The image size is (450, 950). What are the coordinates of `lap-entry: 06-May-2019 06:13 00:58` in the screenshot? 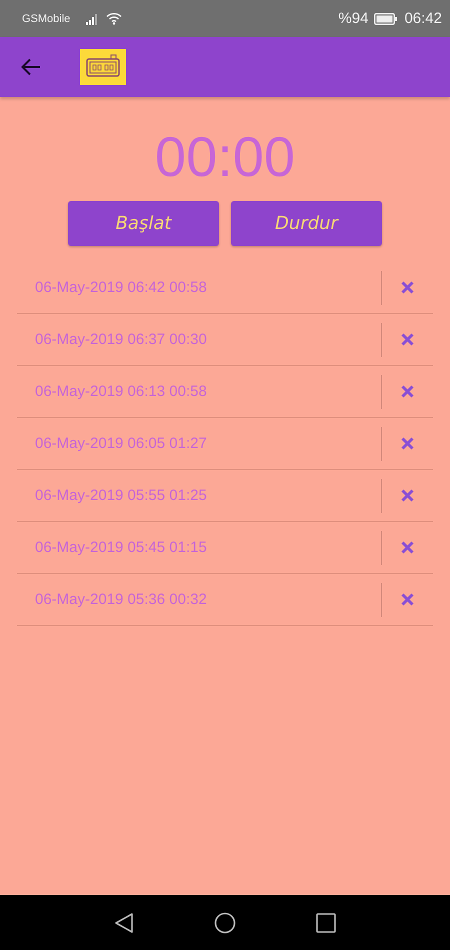 It's located at (121, 391).